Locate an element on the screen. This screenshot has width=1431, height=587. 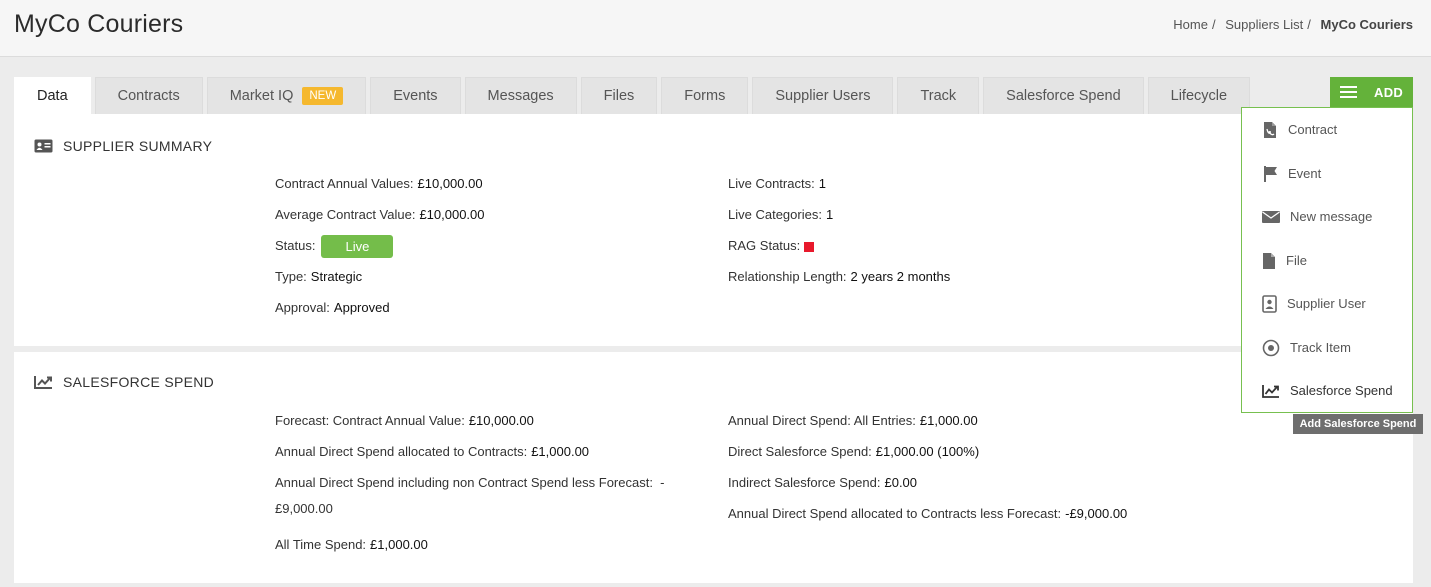
field-label: Direct Salesforce Spend: is located at coordinates (800, 451).